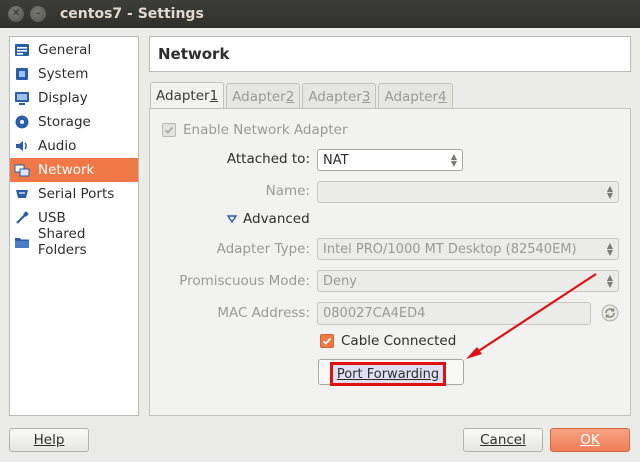 The image size is (640, 462). What do you see at coordinates (62, 242) in the screenshot?
I see `sidebar-item-label: Shared Folders` at bounding box center [62, 242].